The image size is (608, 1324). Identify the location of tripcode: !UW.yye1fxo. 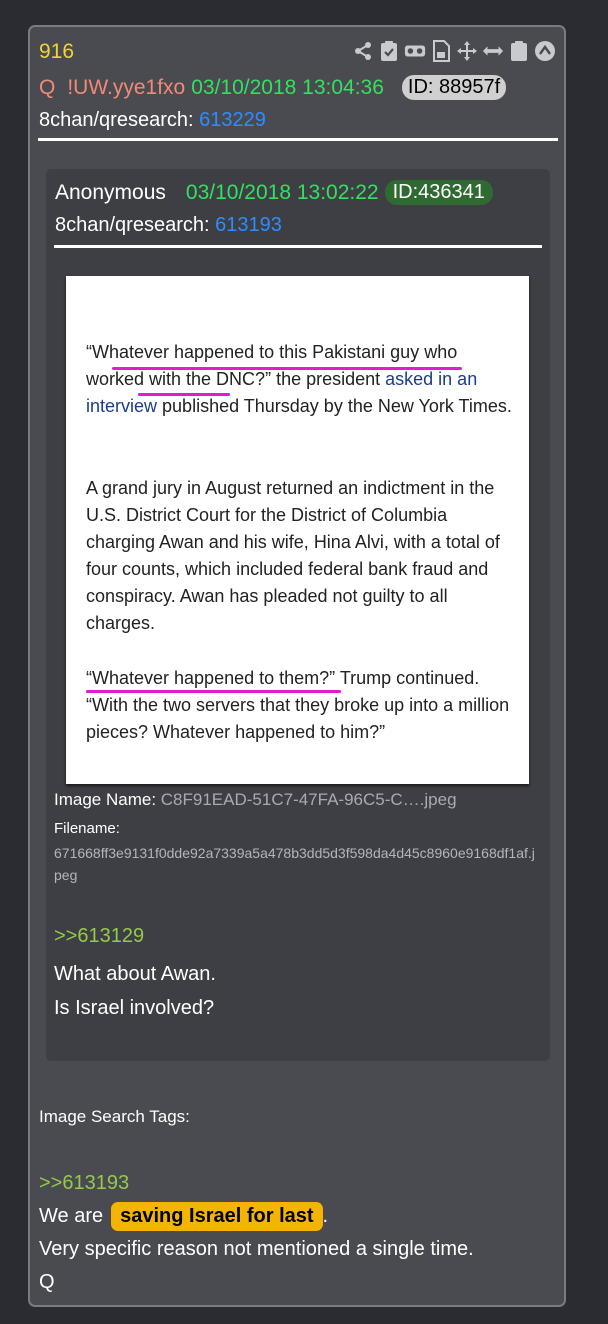
(126, 87).